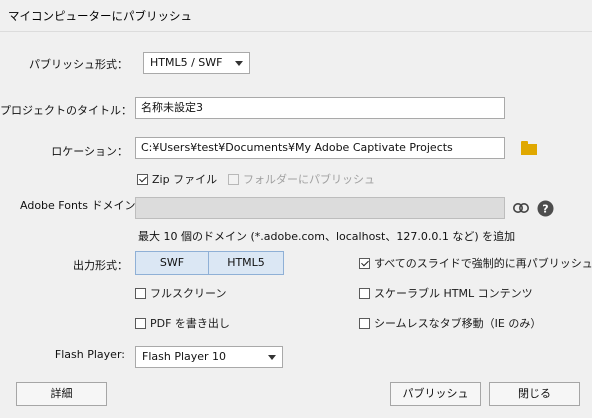  I want to click on folder-publish-checkbox-row: フォルダーにパブリッシュ, so click(301, 179).